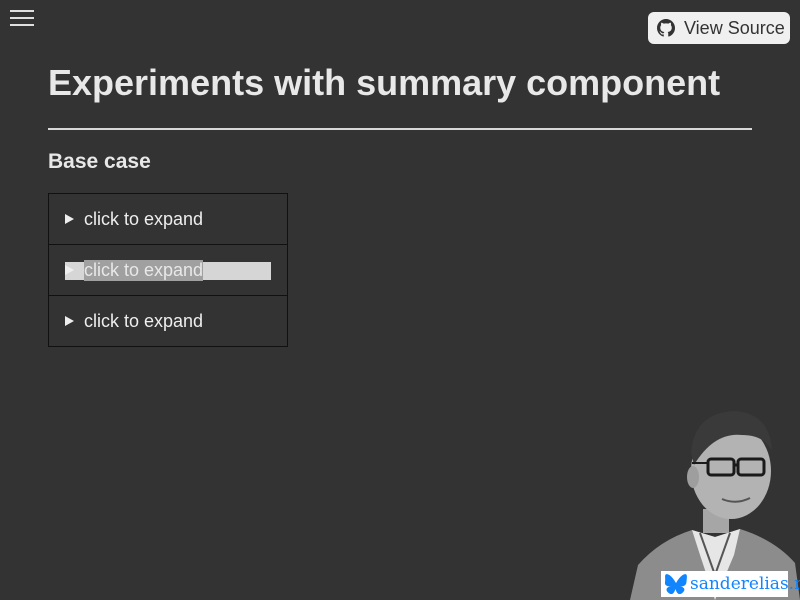  Describe the element at coordinates (384, 82) in the screenshot. I see `page-title: Experiments with summary component` at that location.